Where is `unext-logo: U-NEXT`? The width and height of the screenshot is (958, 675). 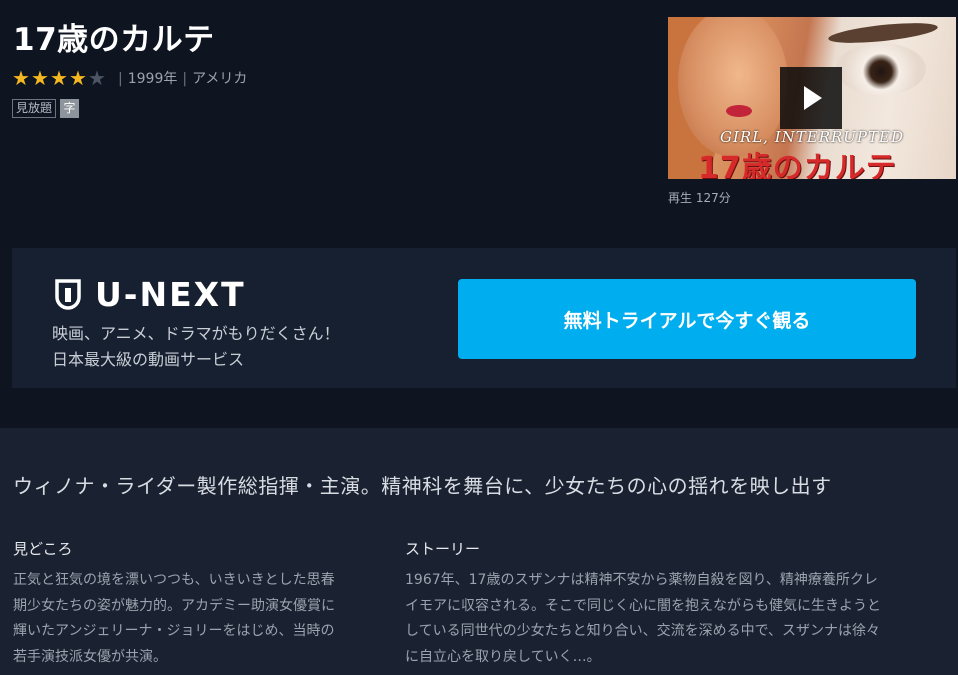
unext-logo: U-NEXT is located at coordinates (150, 294).